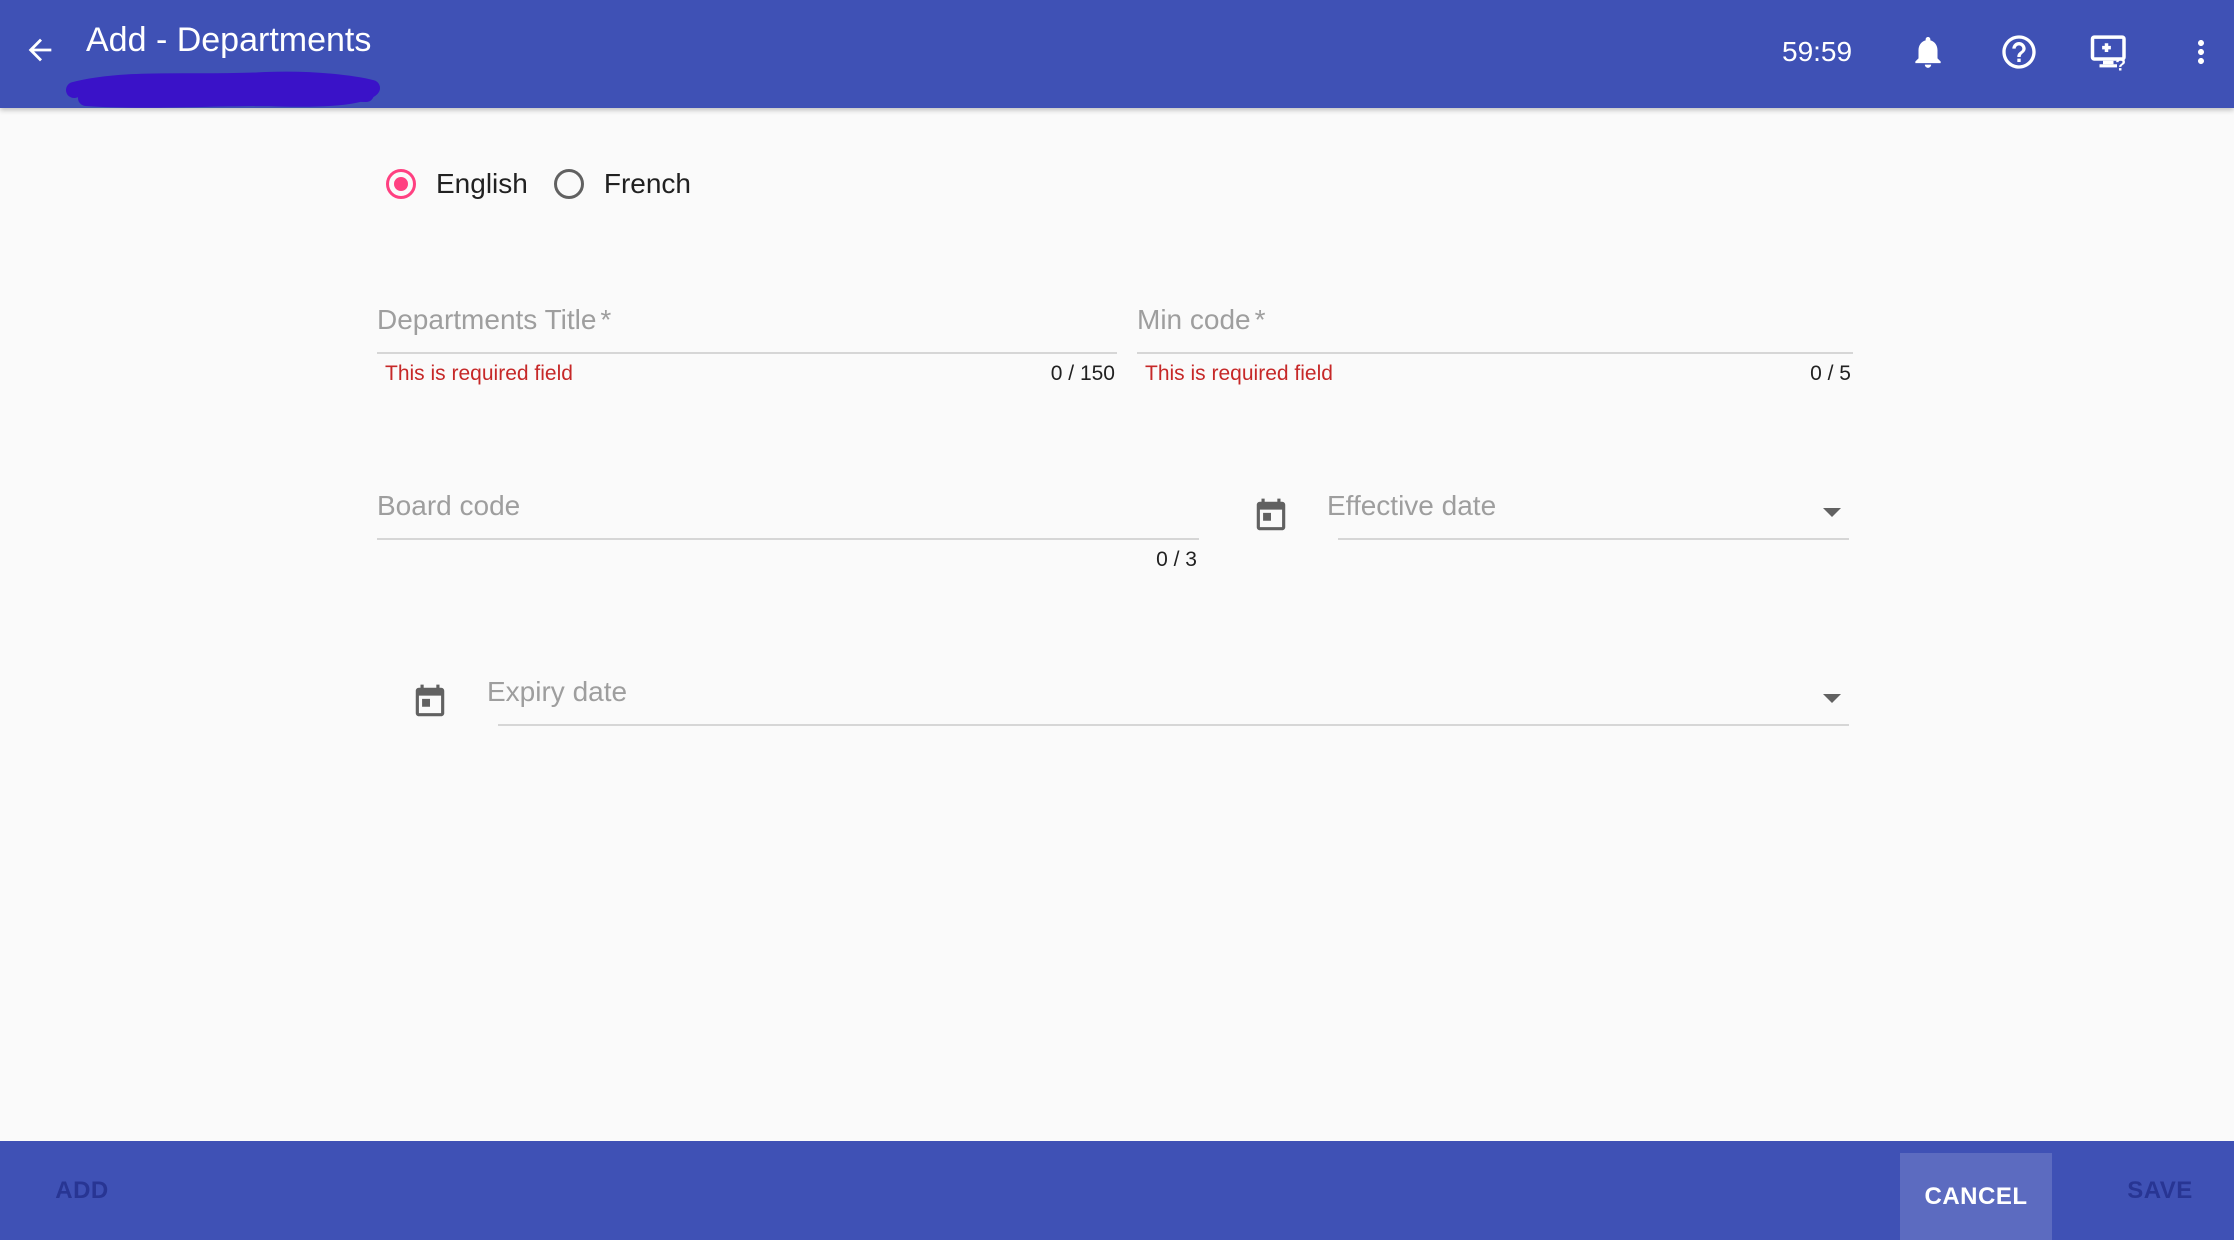 The width and height of the screenshot is (2234, 1240). What do you see at coordinates (482, 183) in the screenshot?
I see `radio-english-label: English` at bounding box center [482, 183].